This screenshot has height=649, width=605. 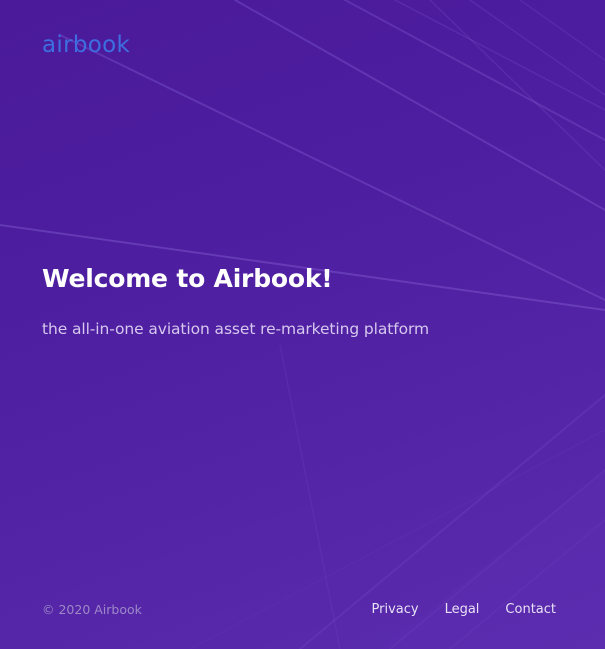 I want to click on legal-link: Legal, so click(x=462, y=609).